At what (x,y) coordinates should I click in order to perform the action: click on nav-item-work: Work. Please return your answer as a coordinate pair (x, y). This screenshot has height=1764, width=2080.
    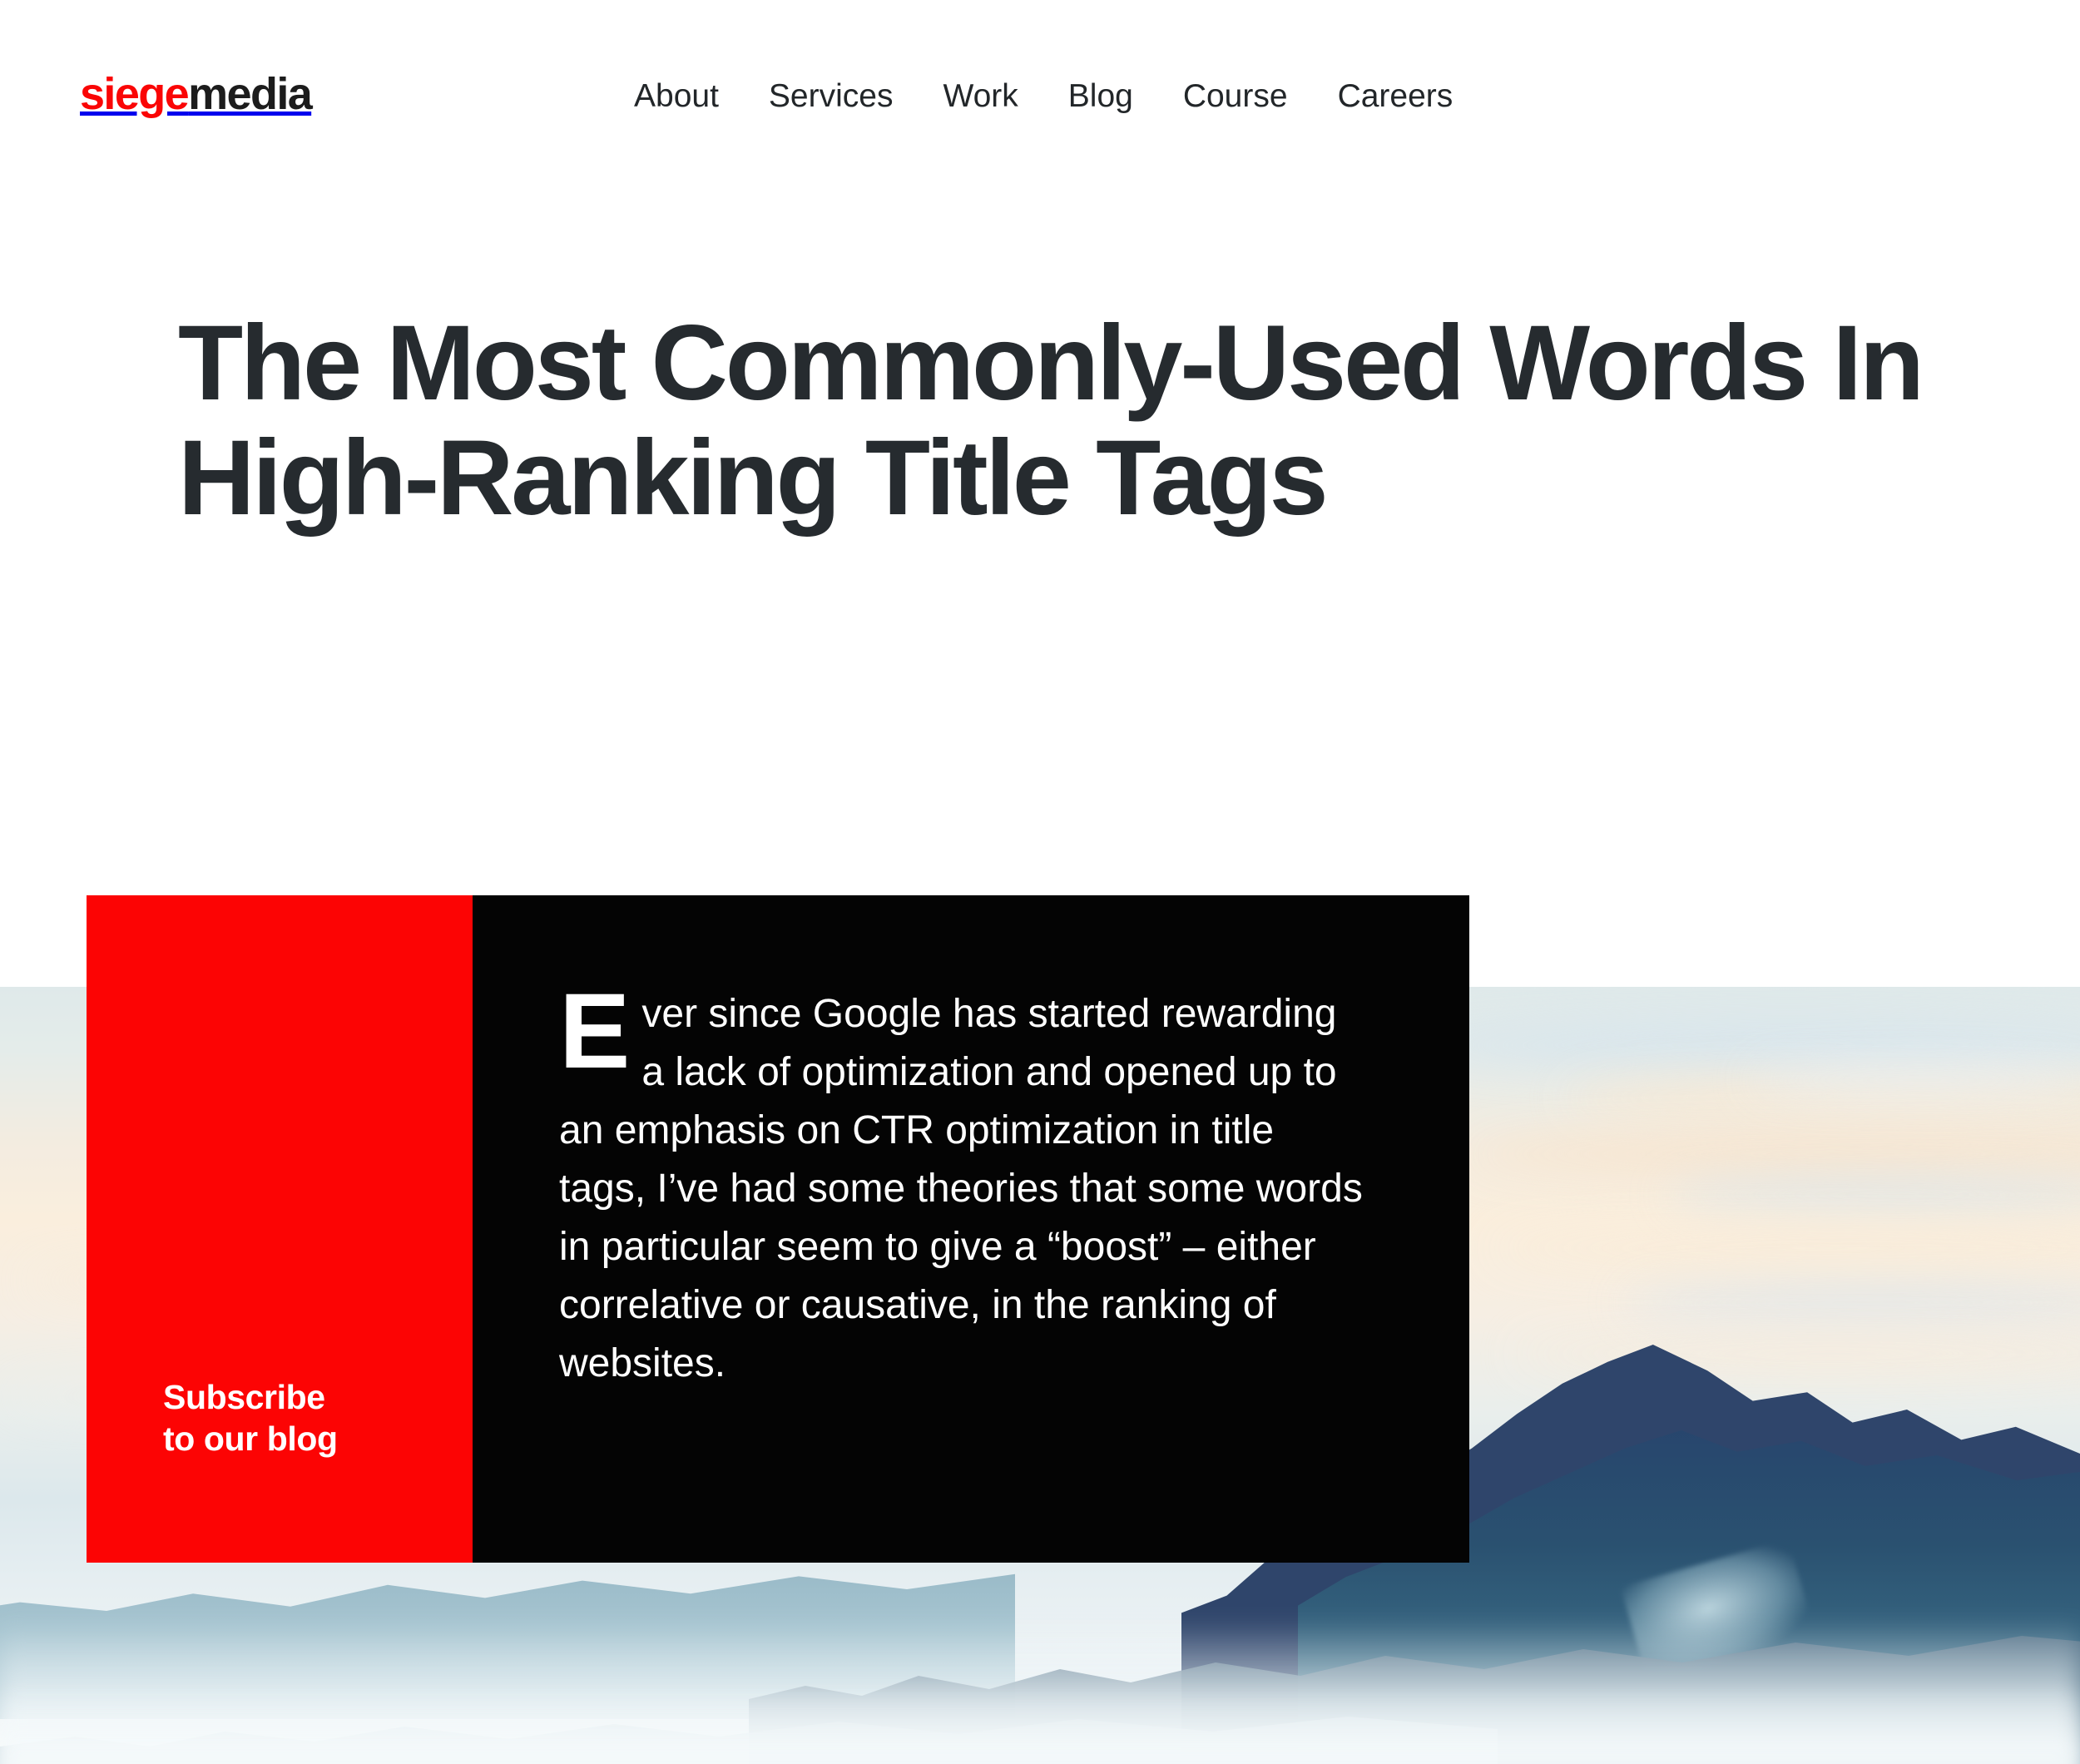
    Looking at the image, I should click on (980, 96).